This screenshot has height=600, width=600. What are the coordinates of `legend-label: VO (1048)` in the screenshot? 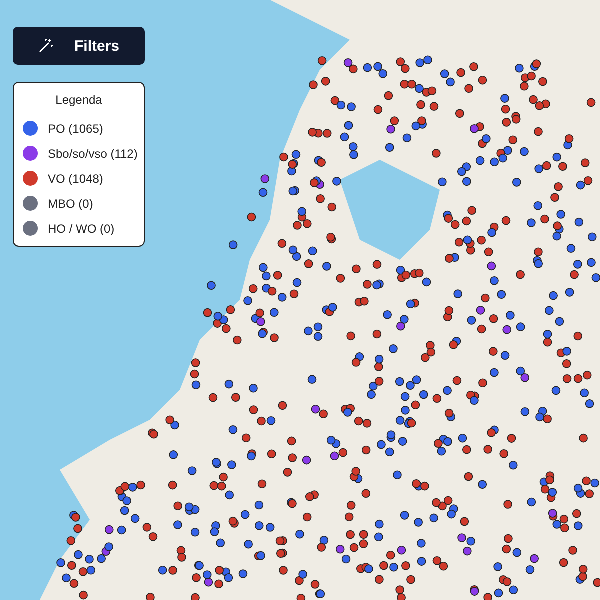 It's located at (76, 179).